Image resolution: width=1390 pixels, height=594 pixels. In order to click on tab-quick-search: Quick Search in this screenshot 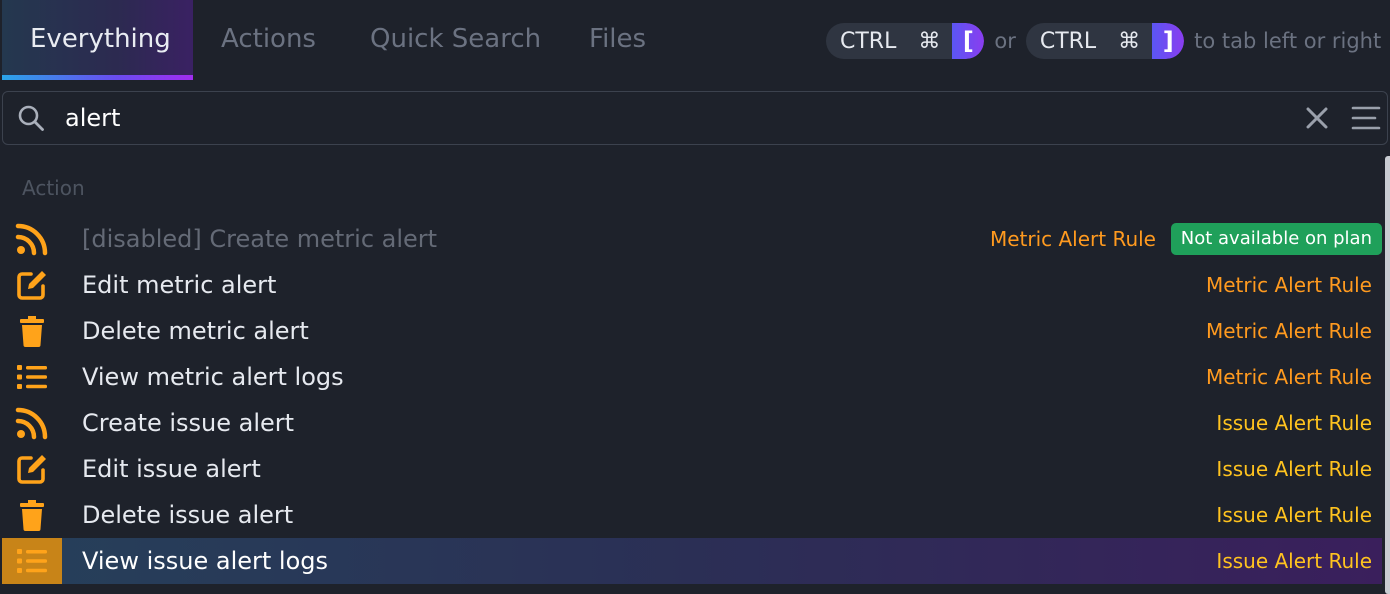, I will do `click(455, 40)`.